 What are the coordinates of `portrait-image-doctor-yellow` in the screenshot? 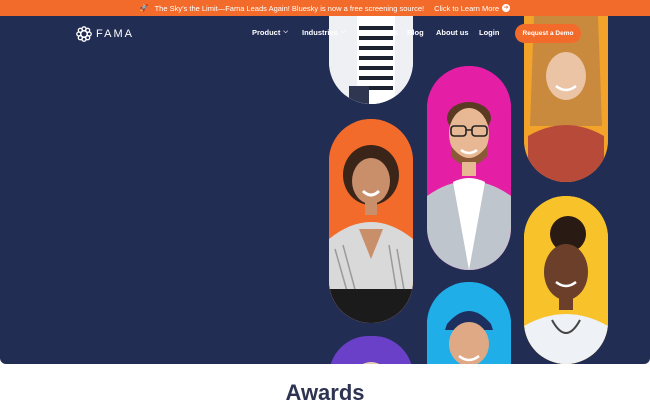 It's located at (566, 280).